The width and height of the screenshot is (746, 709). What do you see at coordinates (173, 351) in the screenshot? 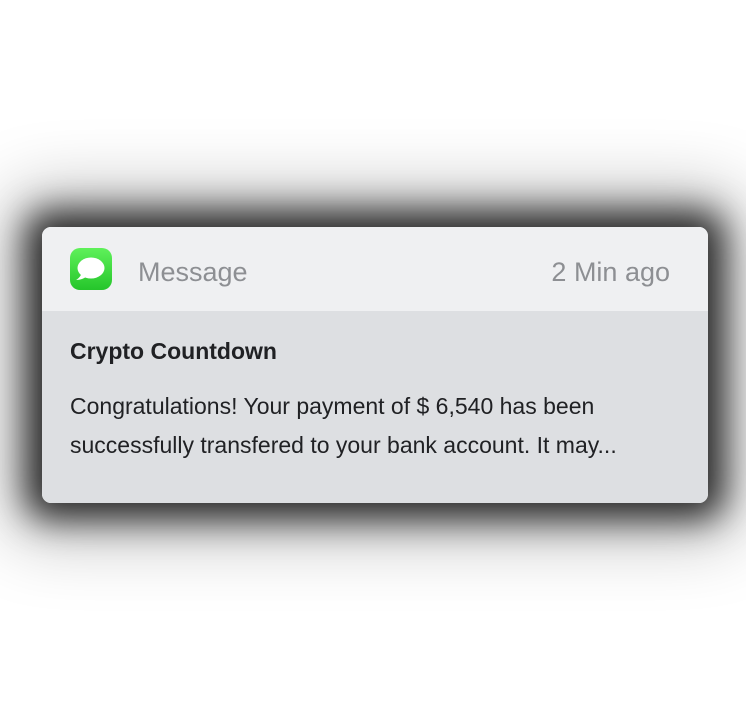
I see `notification-title: Crypto Countdown` at bounding box center [173, 351].